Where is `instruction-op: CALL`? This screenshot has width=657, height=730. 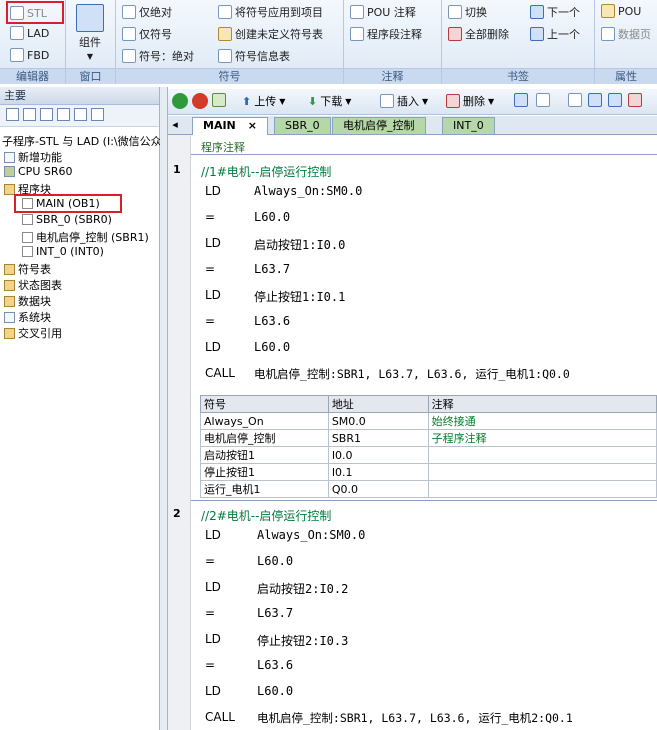
instruction-op: CALL is located at coordinates (220, 717).